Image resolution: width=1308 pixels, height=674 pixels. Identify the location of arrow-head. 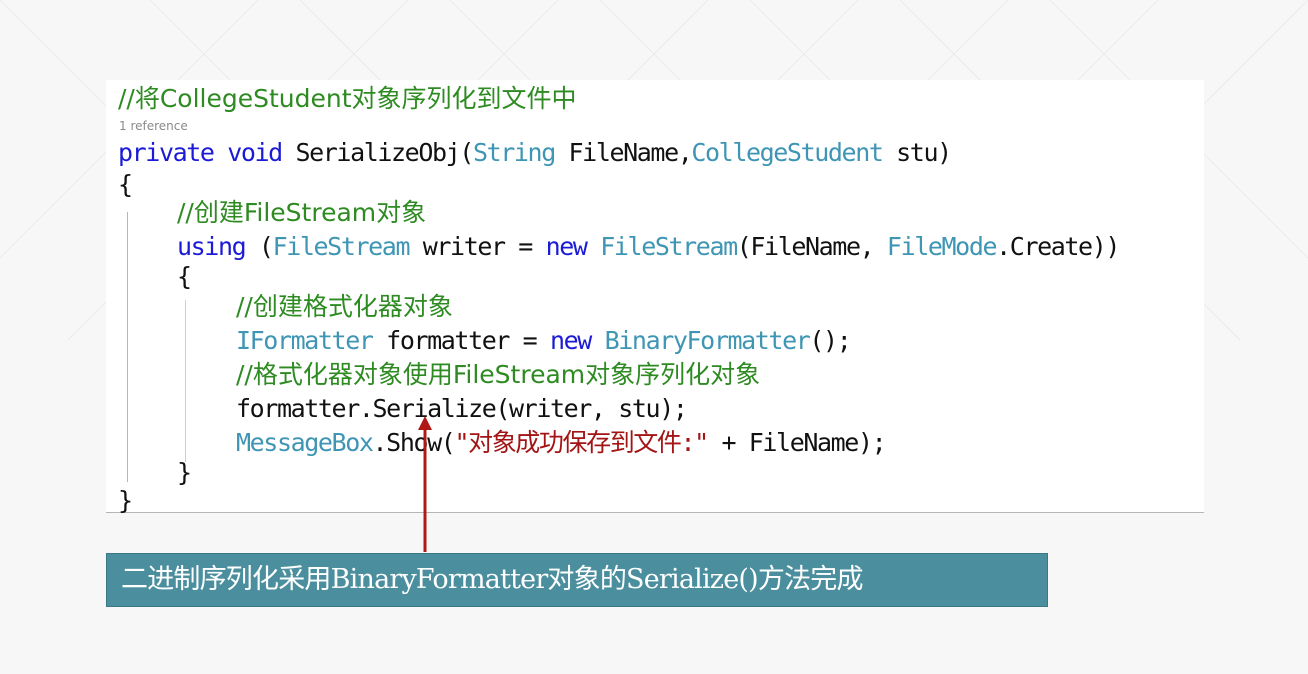
(425, 423).